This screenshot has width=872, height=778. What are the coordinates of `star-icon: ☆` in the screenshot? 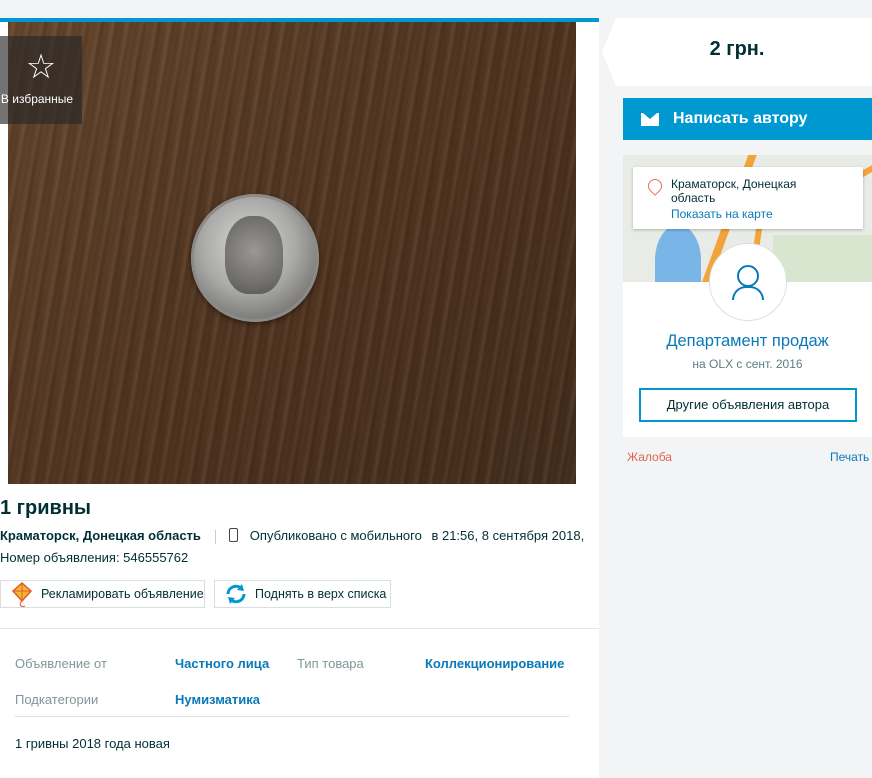 It's located at (41, 67).